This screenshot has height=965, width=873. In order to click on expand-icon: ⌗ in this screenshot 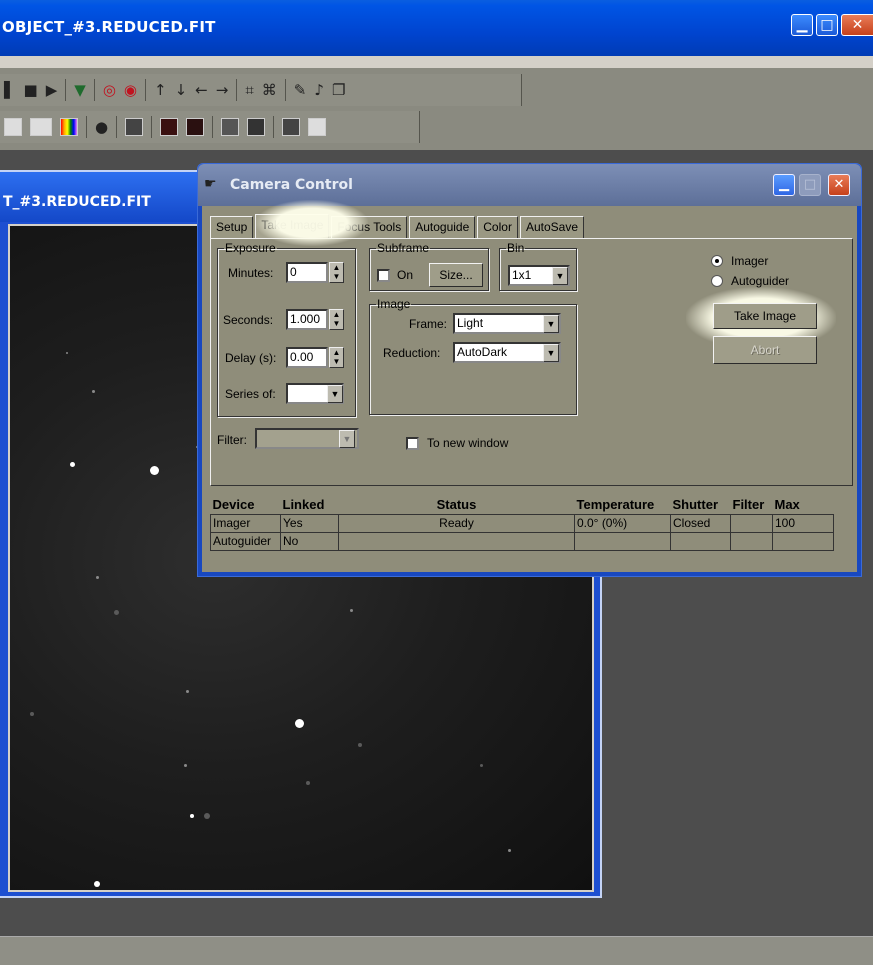, I will do `click(249, 90)`.